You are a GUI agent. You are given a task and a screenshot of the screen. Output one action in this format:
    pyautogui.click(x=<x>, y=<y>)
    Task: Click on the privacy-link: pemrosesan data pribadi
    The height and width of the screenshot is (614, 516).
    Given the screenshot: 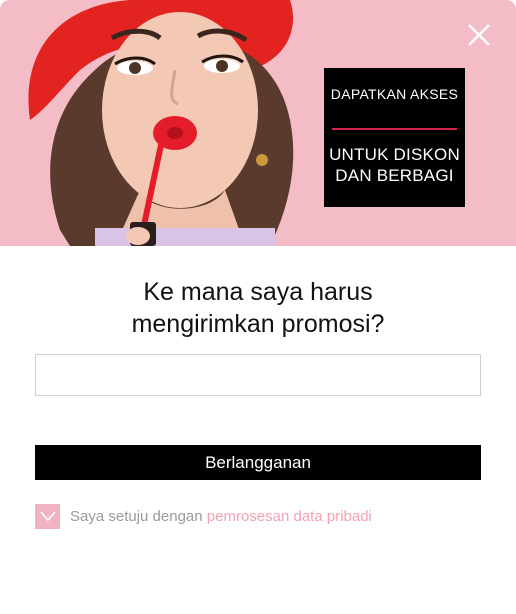 What is the action you would take?
    pyautogui.click(x=289, y=516)
    